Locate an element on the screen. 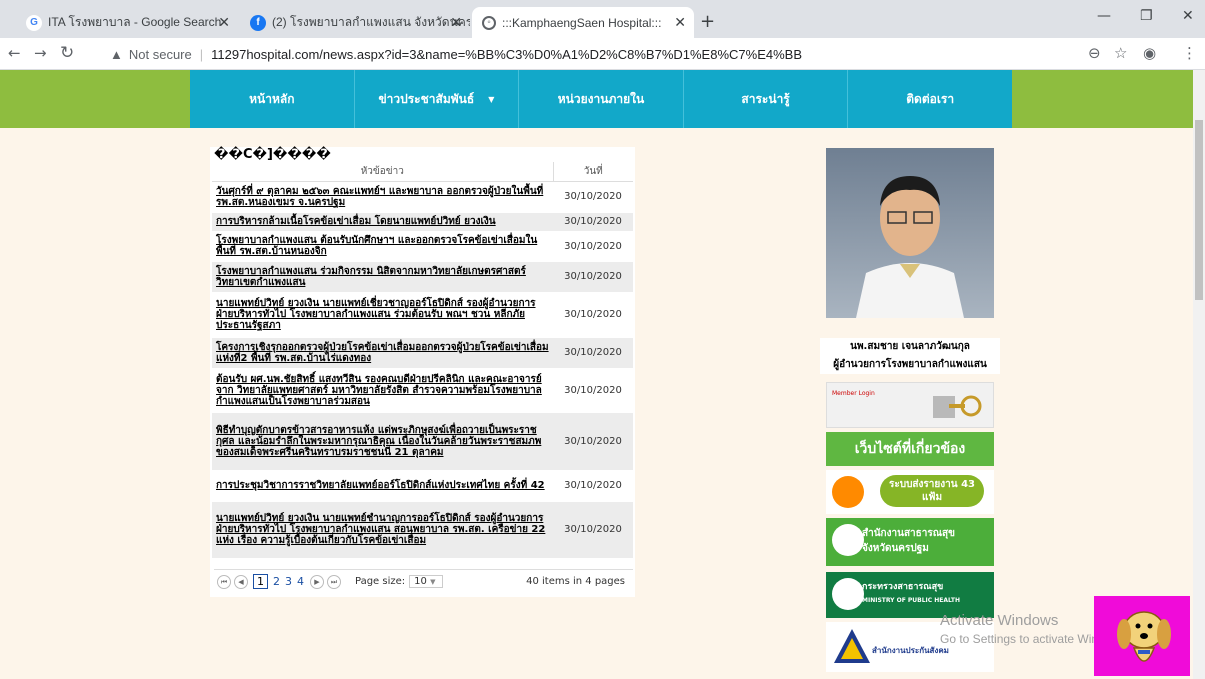 The width and height of the screenshot is (1205, 679). next-page-icon: ▶ is located at coordinates (317, 581).